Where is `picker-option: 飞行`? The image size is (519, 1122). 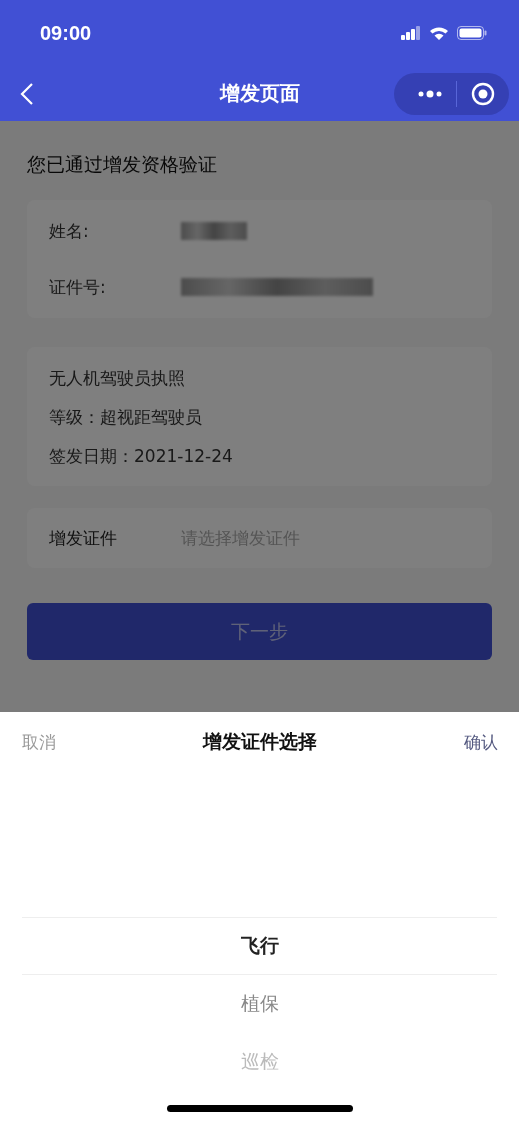 picker-option: 飞行 is located at coordinates (259, 946).